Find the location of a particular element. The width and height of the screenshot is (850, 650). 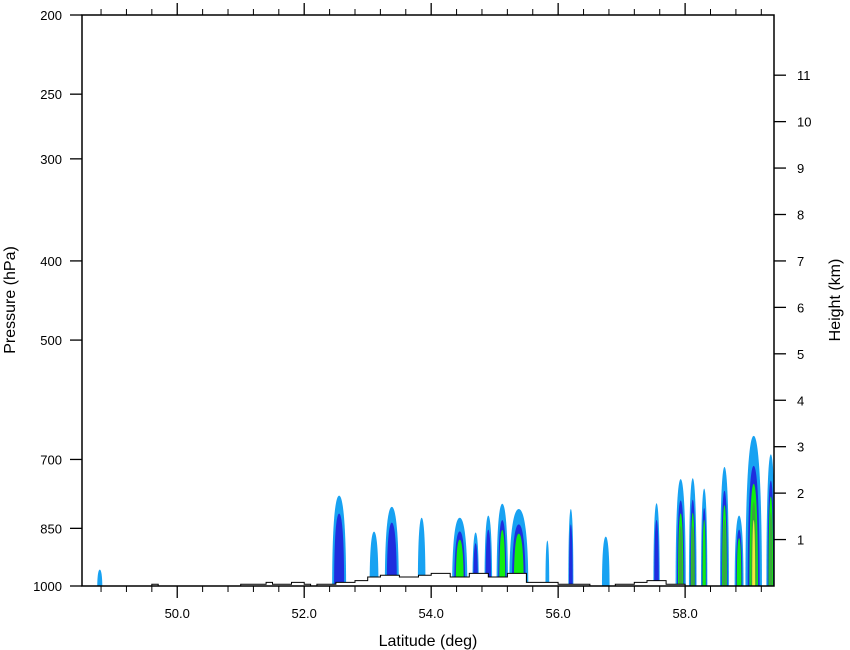

x-tick-label: 50.0 is located at coordinates (177, 613).